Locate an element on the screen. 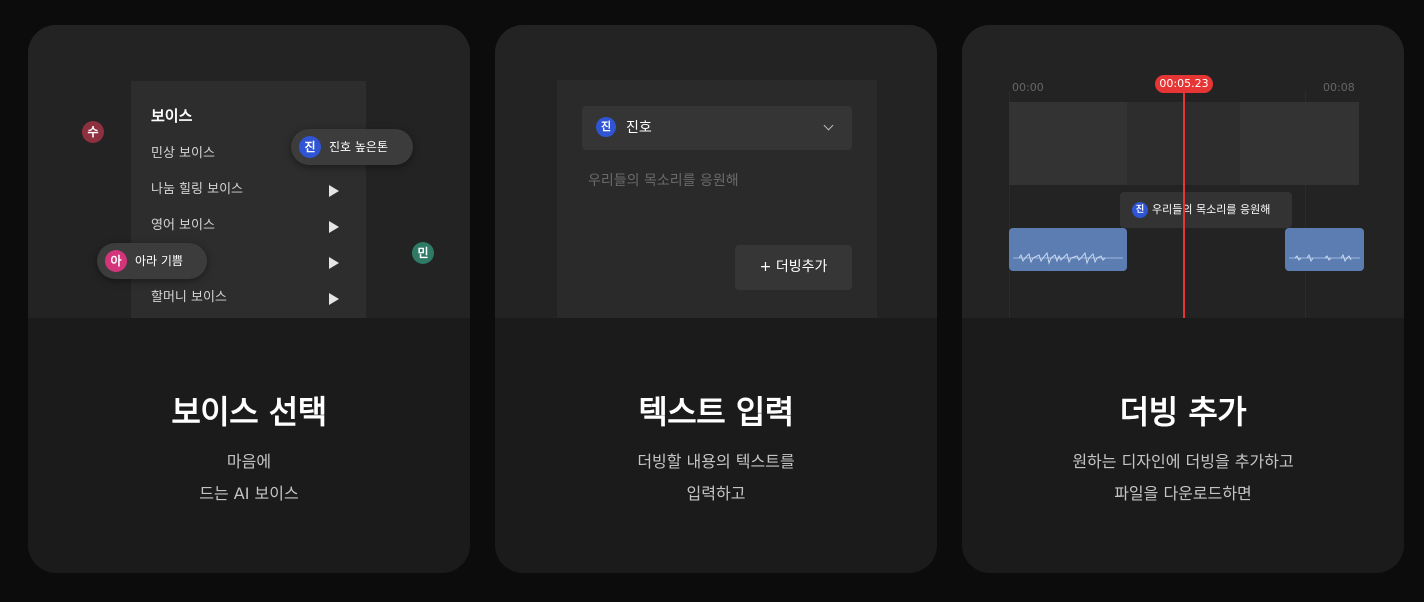 This screenshot has height=602, width=1424. voice-pill-jinho: 진 진호 높은톤 is located at coordinates (352, 147).